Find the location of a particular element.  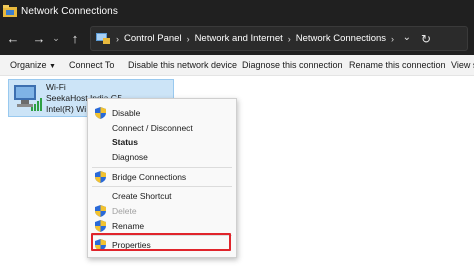

menu-item-bridge-connections: Bridge Connections is located at coordinates (162, 177).